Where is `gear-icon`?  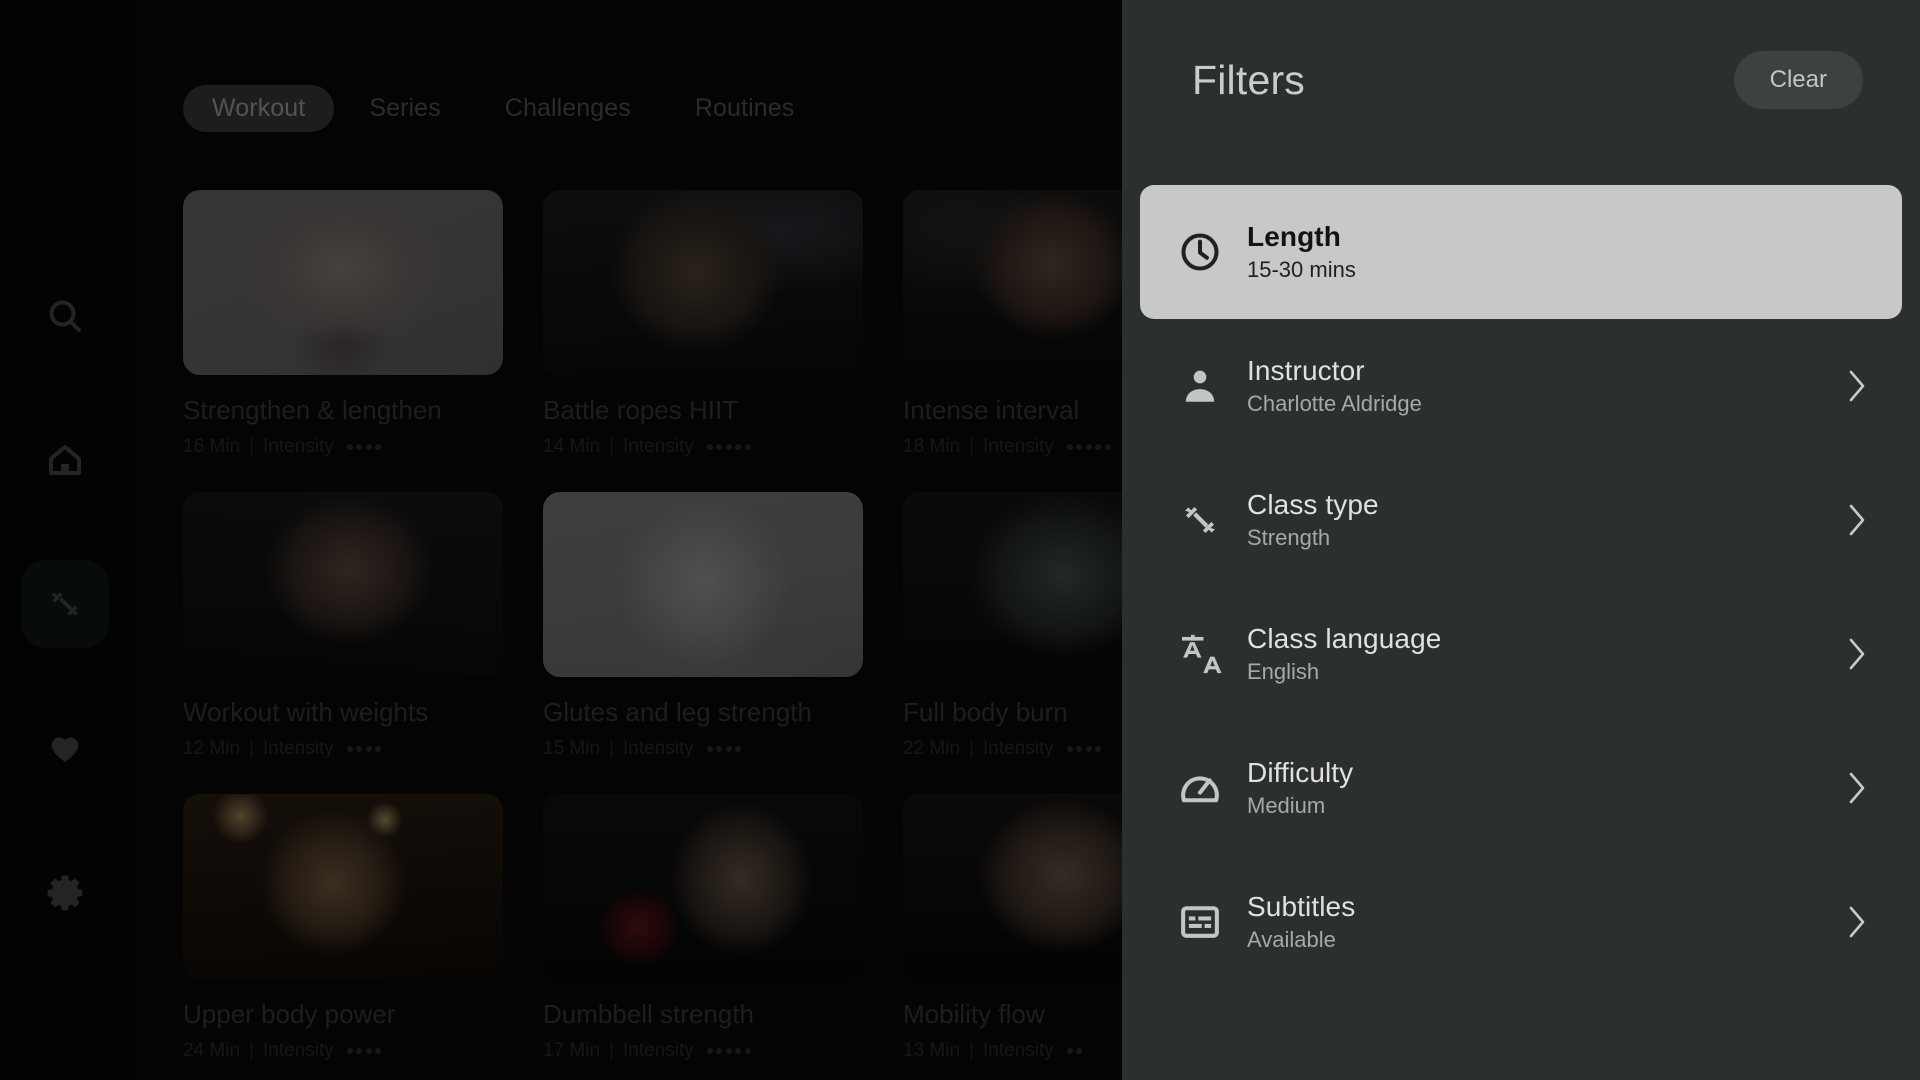
gear-icon is located at coordinates (65, 892).